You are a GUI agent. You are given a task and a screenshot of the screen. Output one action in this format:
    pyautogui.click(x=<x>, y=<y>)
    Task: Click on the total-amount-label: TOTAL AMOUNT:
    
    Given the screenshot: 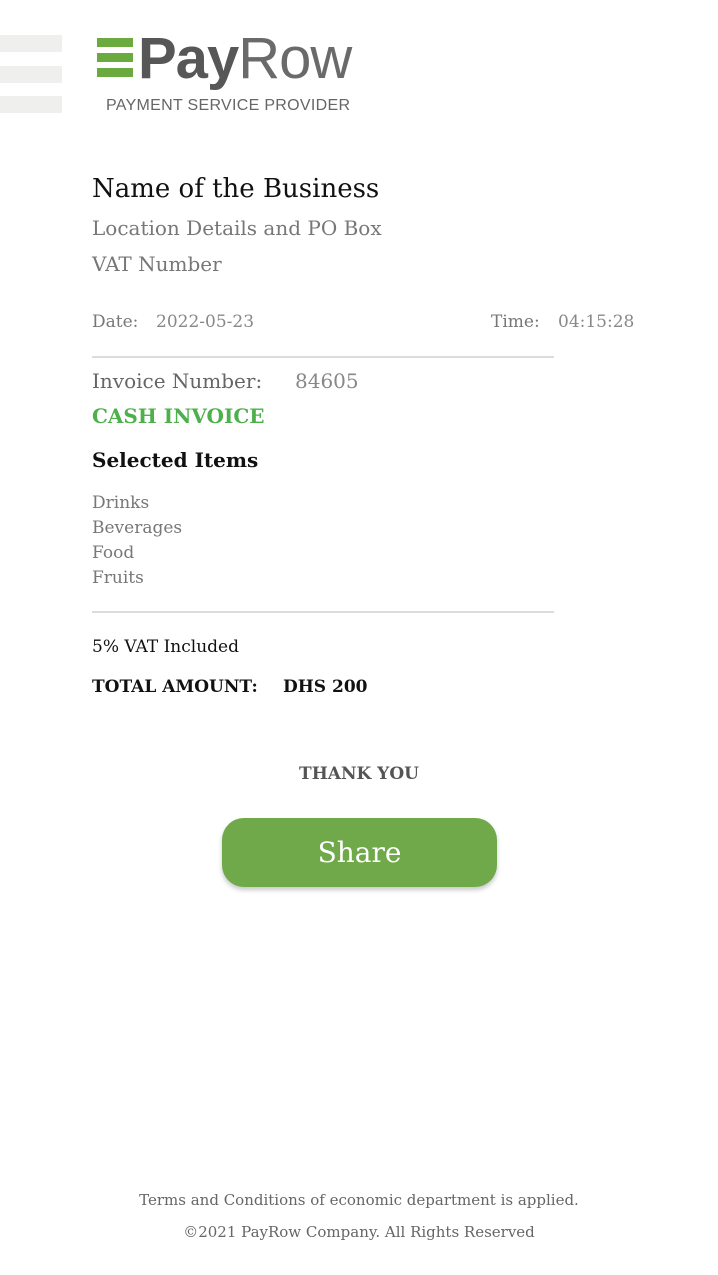 What is the action you would take?
    pyautogui.click(x=175, y=687)
    